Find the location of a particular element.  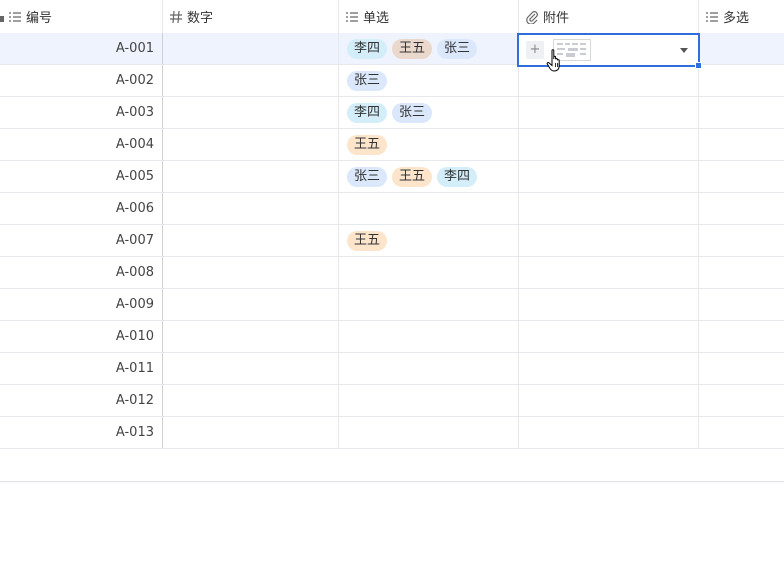

cell-id: A-013 is located at coordinates (81, 432).